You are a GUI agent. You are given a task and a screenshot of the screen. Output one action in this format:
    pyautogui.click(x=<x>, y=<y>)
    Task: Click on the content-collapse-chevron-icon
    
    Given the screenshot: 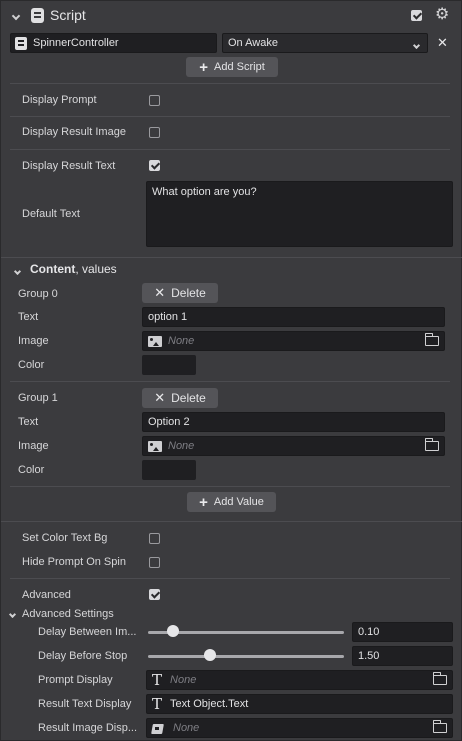 What is the action you would take?
    pyautogui.click(x=17, y=271)
    